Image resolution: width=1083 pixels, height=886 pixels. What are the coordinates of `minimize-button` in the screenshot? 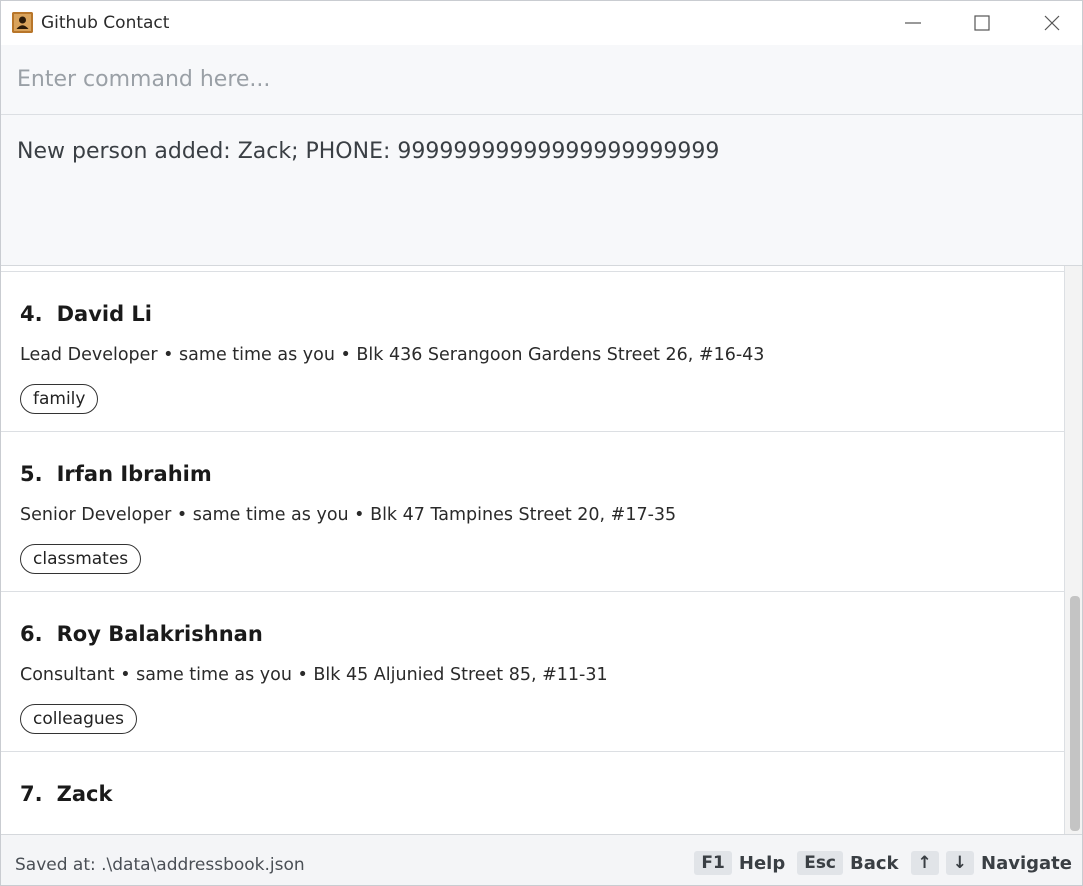 It's located at (913, 23).